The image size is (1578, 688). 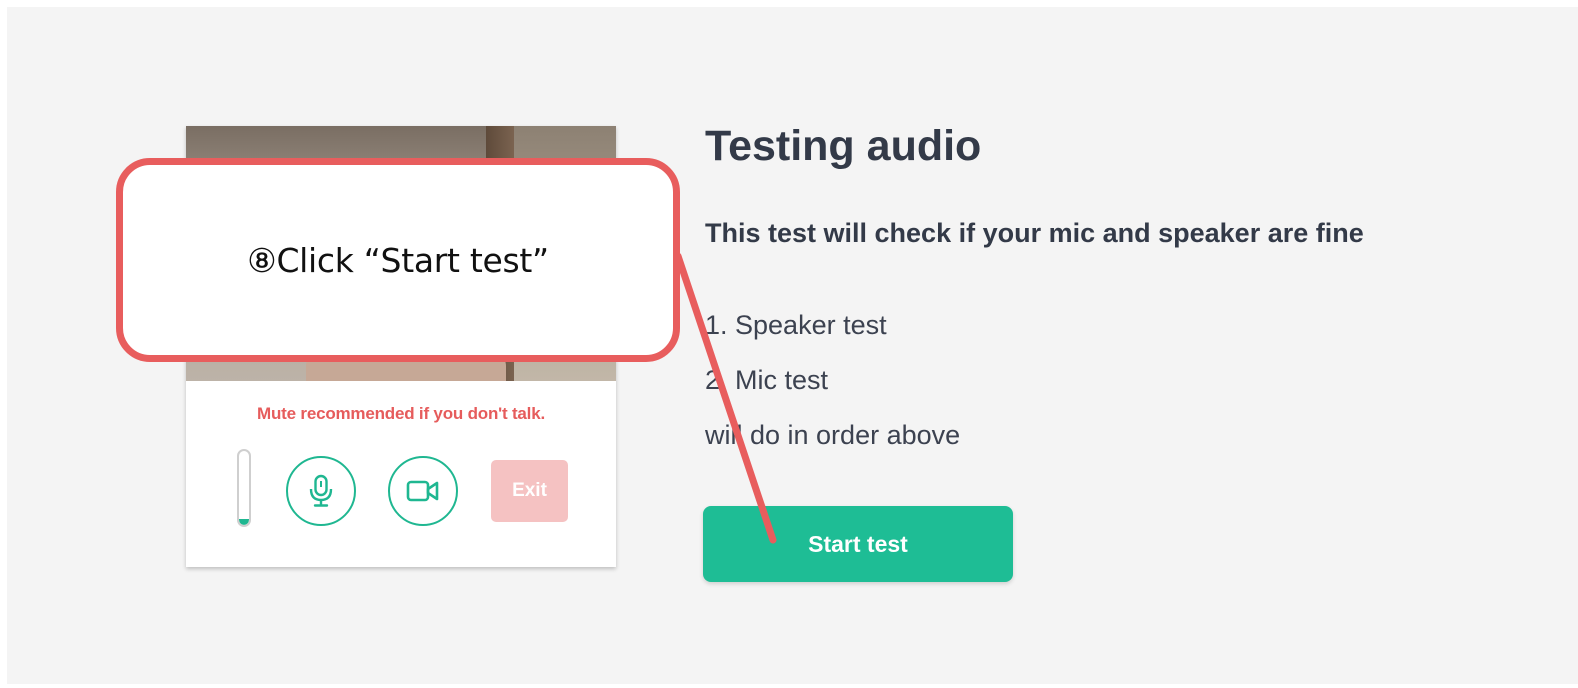 What do you see at coordinates (529, 491) in the screenshot?
I see `exit-button: Exit` at bounding box center [529, 491].